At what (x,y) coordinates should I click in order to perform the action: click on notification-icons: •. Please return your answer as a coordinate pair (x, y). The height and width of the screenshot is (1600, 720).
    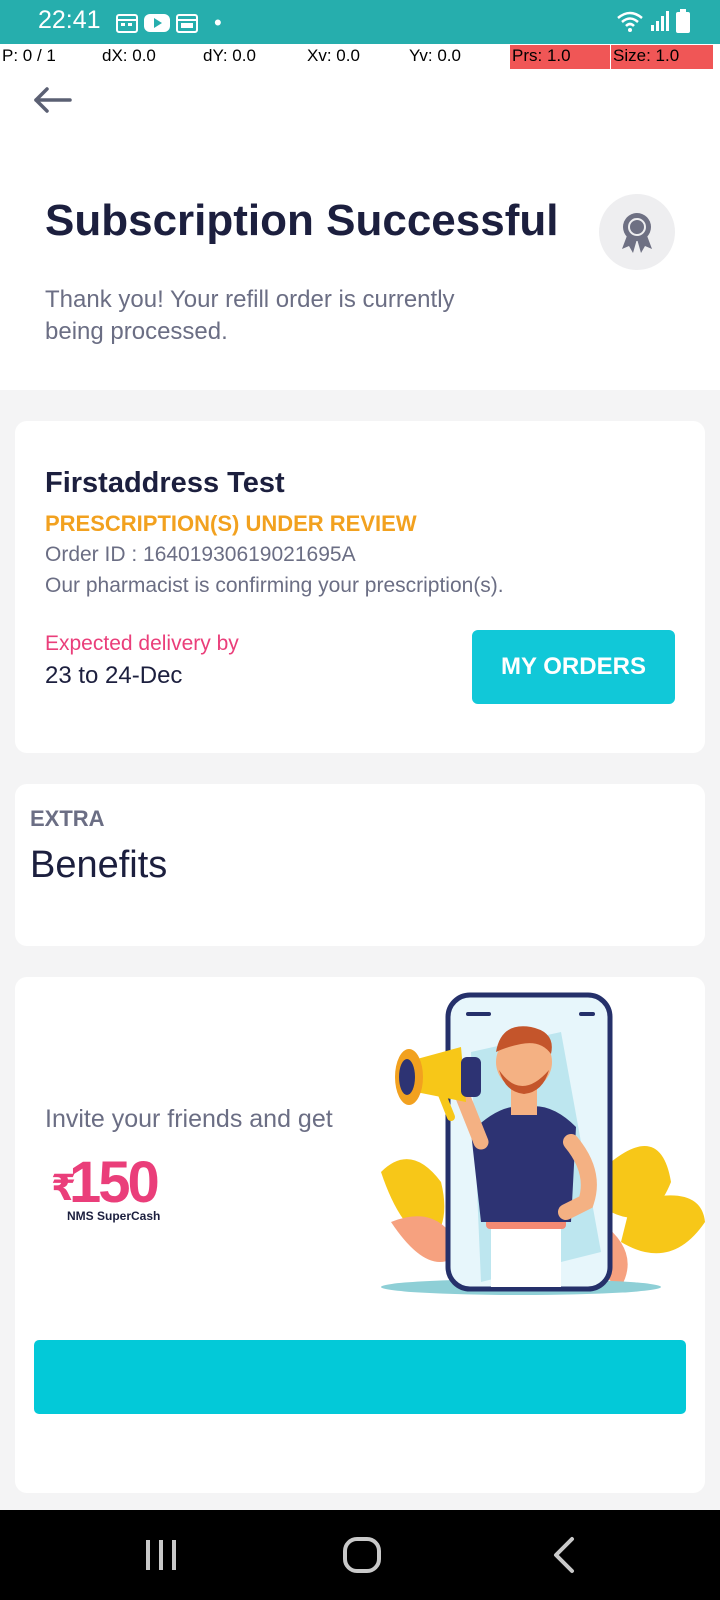
    Looking at the image, I should click on (169, 23).